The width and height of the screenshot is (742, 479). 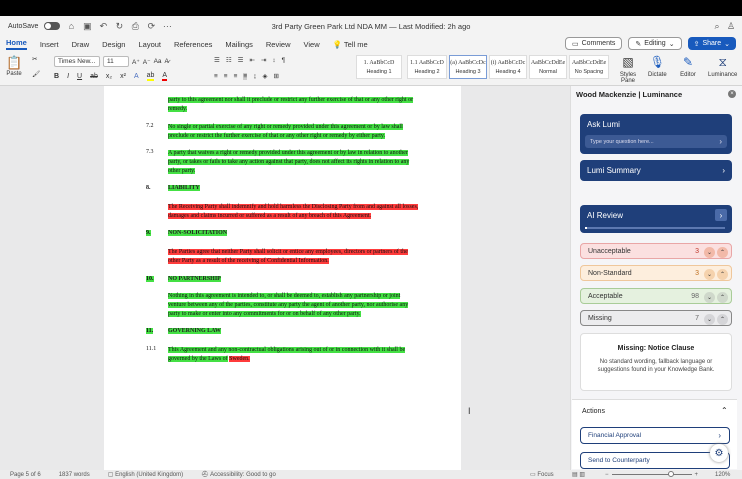 I want to click on change-case-icon: Aa, so click(x=158, y=61).